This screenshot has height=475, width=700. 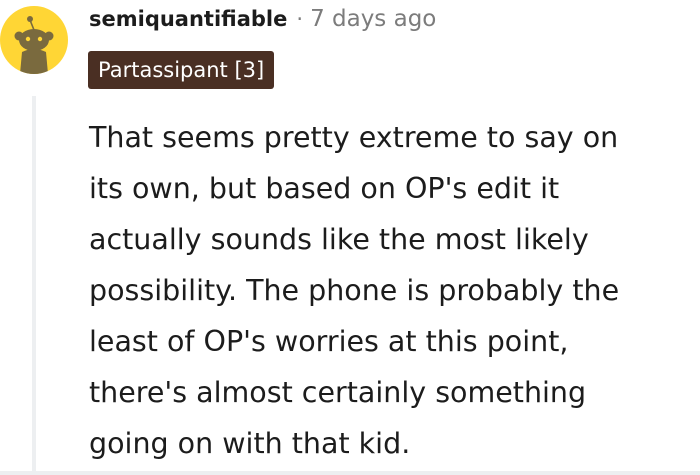 I want to click on comment-author: semiquantifiable, so click(x=188, y=19).